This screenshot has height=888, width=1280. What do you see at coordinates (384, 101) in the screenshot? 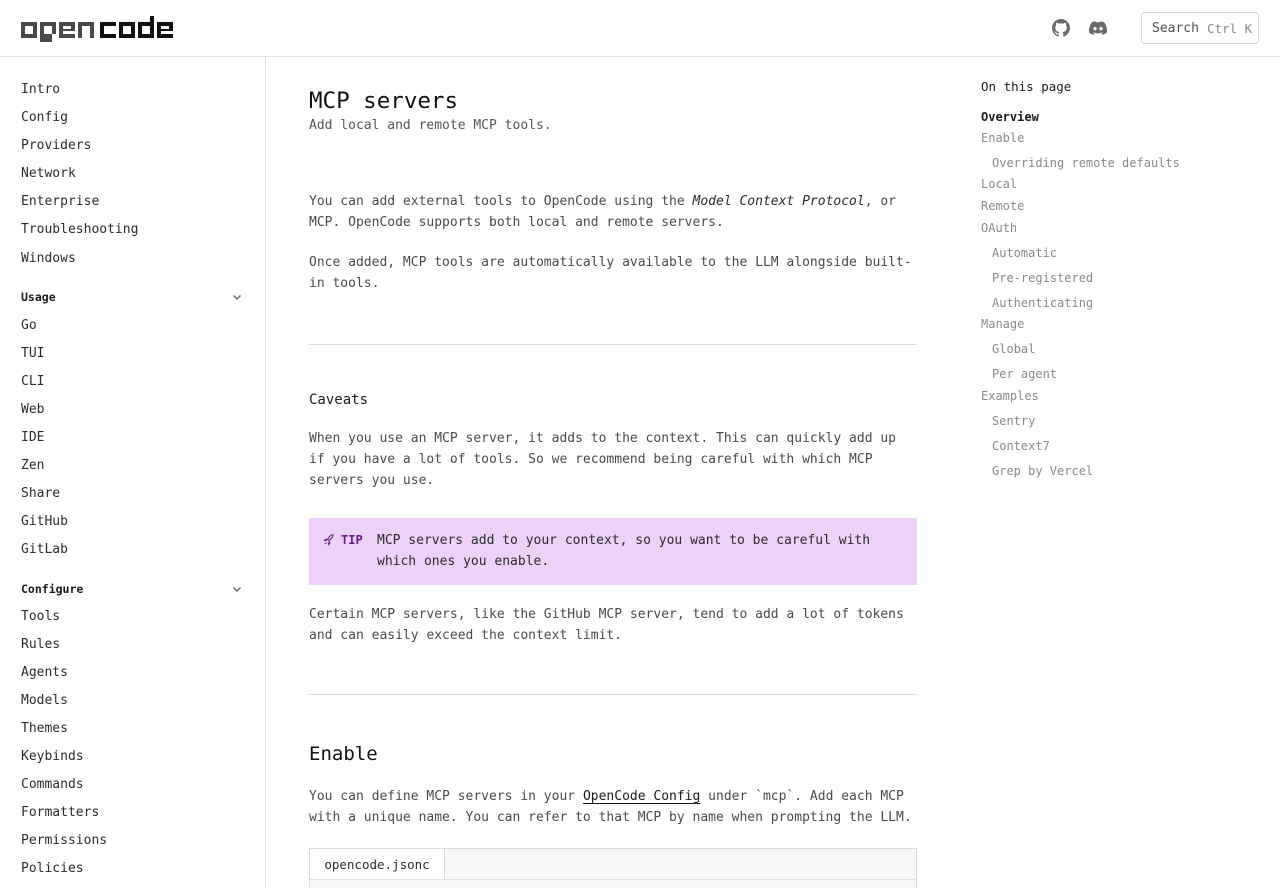
I see `page-title: MCP servers` at bounding box center [384, 101].